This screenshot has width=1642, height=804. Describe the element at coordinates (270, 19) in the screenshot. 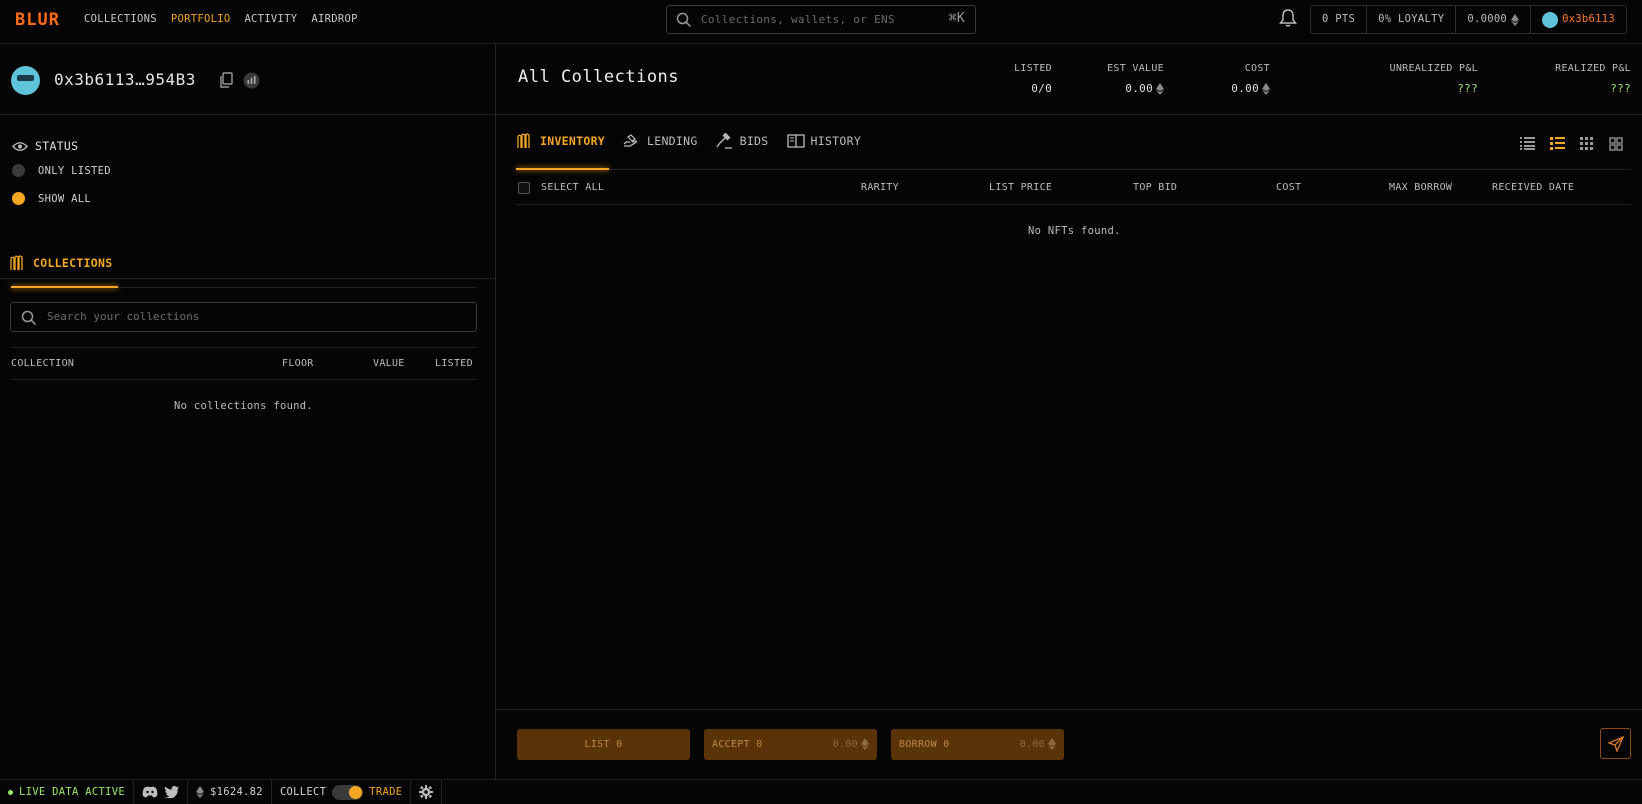

I see `nav-activity: ACTIVITY` at that location.